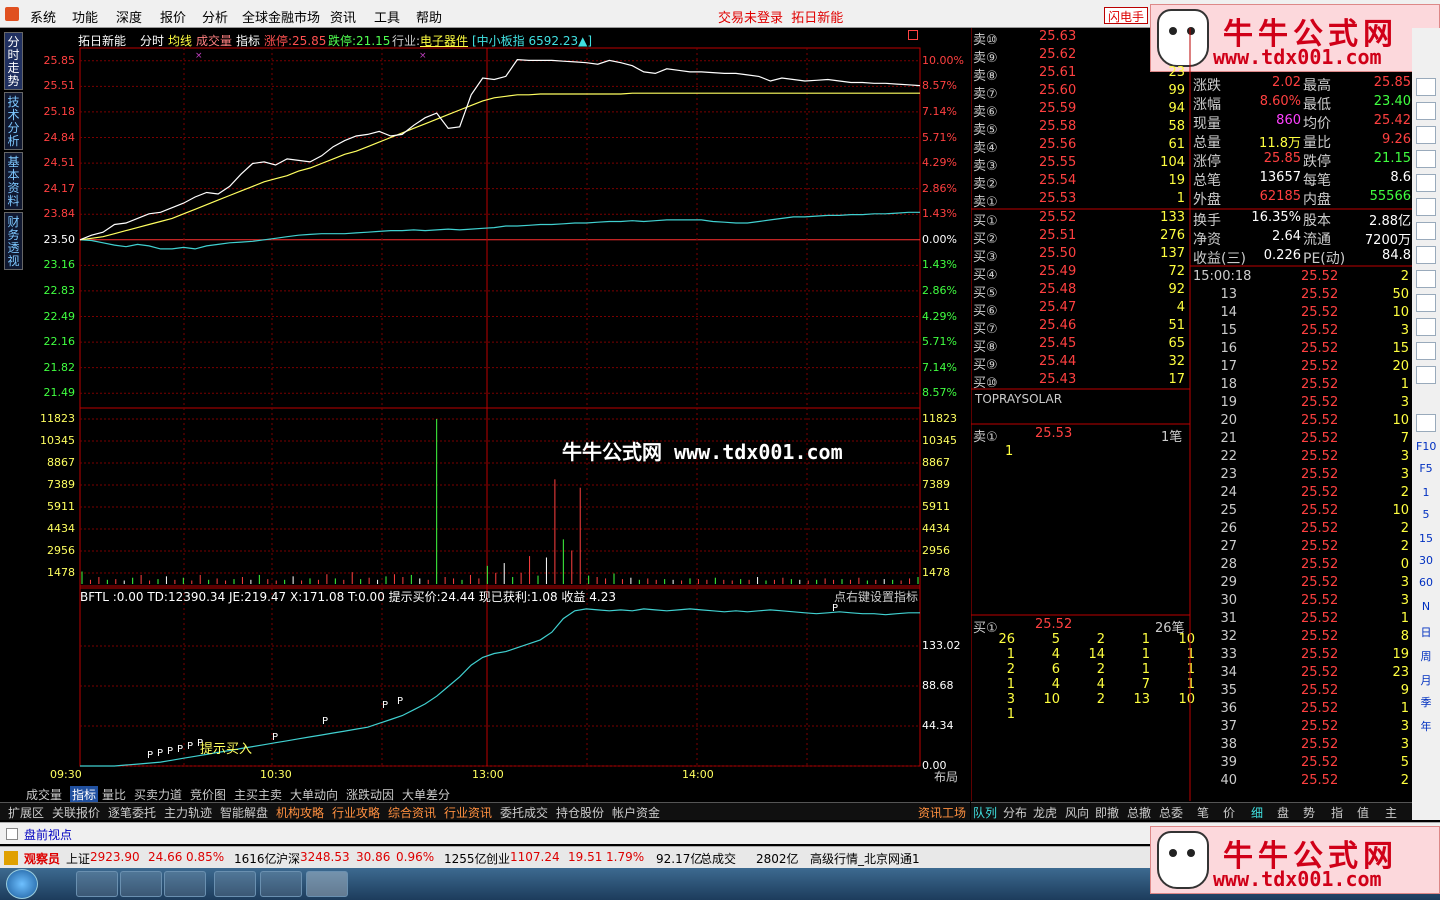 The height and width of the screenshot is (900, 1440). I want to click on ftab-industry: 行业攻略, so click(356, 812).